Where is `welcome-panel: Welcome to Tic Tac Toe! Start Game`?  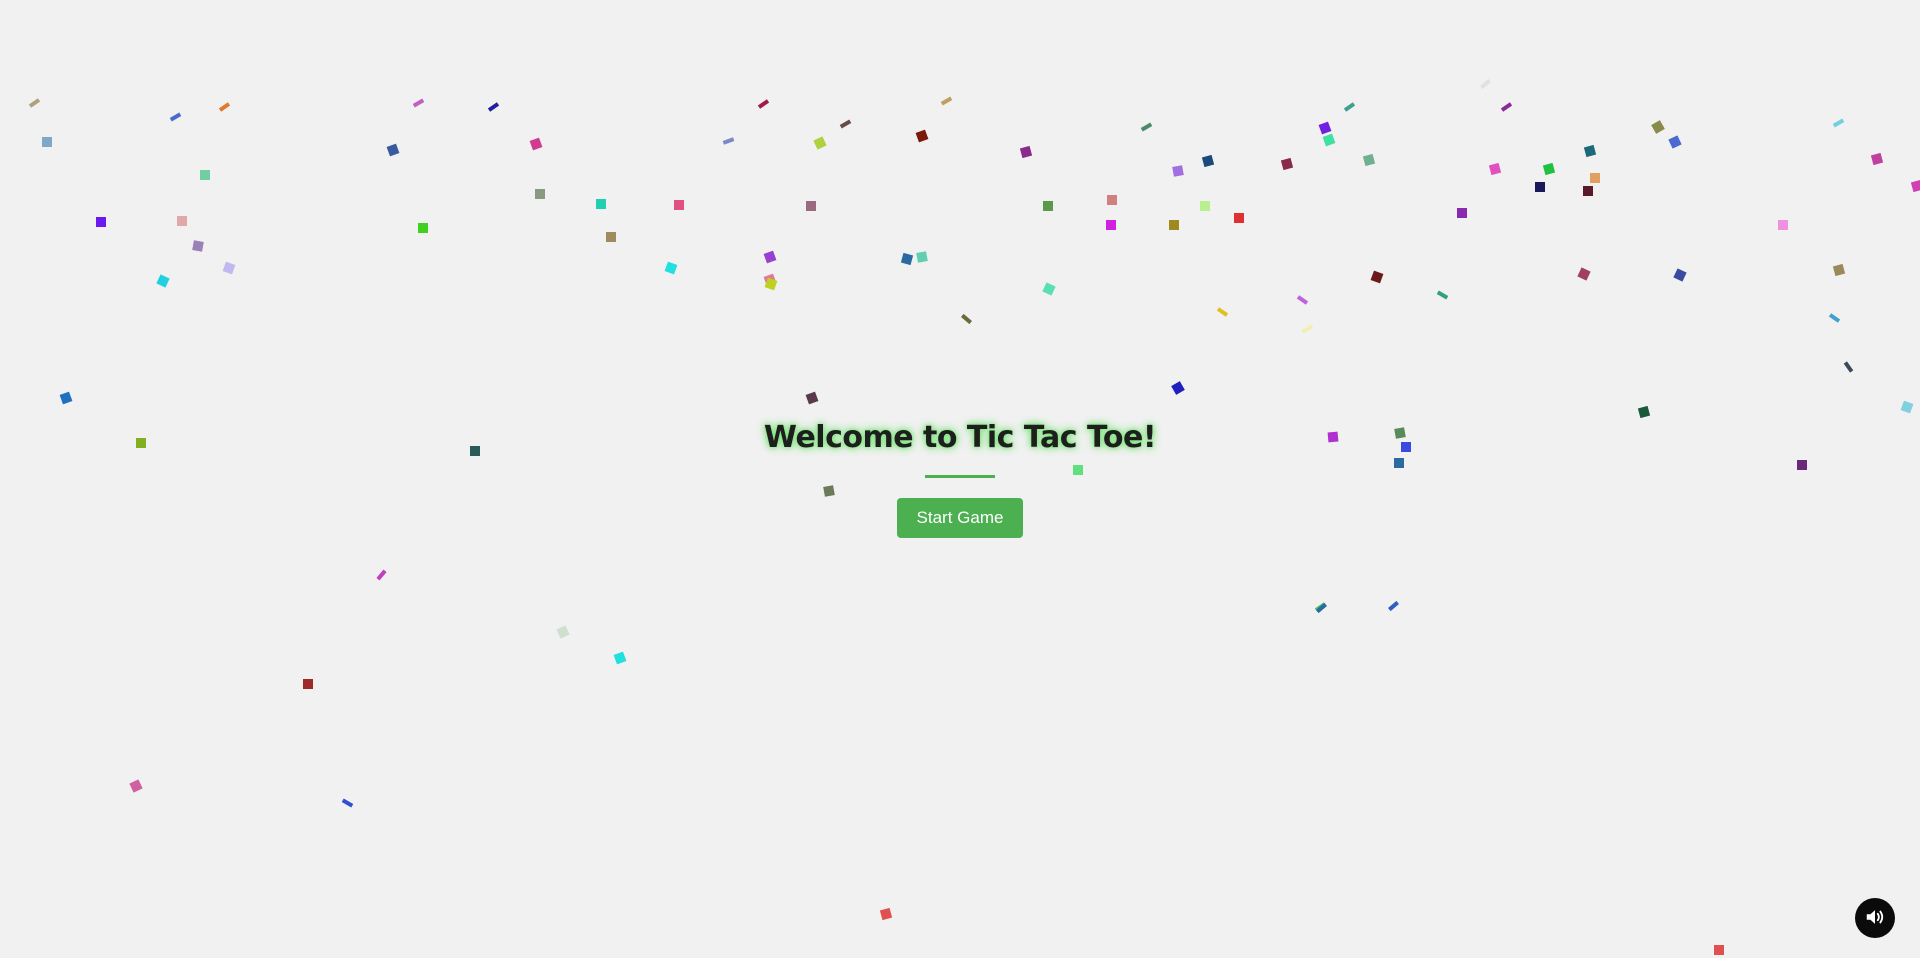
welcome-panel: Welcome to Tic Tac Toe! Start Game is located at coordinates (960, 479).